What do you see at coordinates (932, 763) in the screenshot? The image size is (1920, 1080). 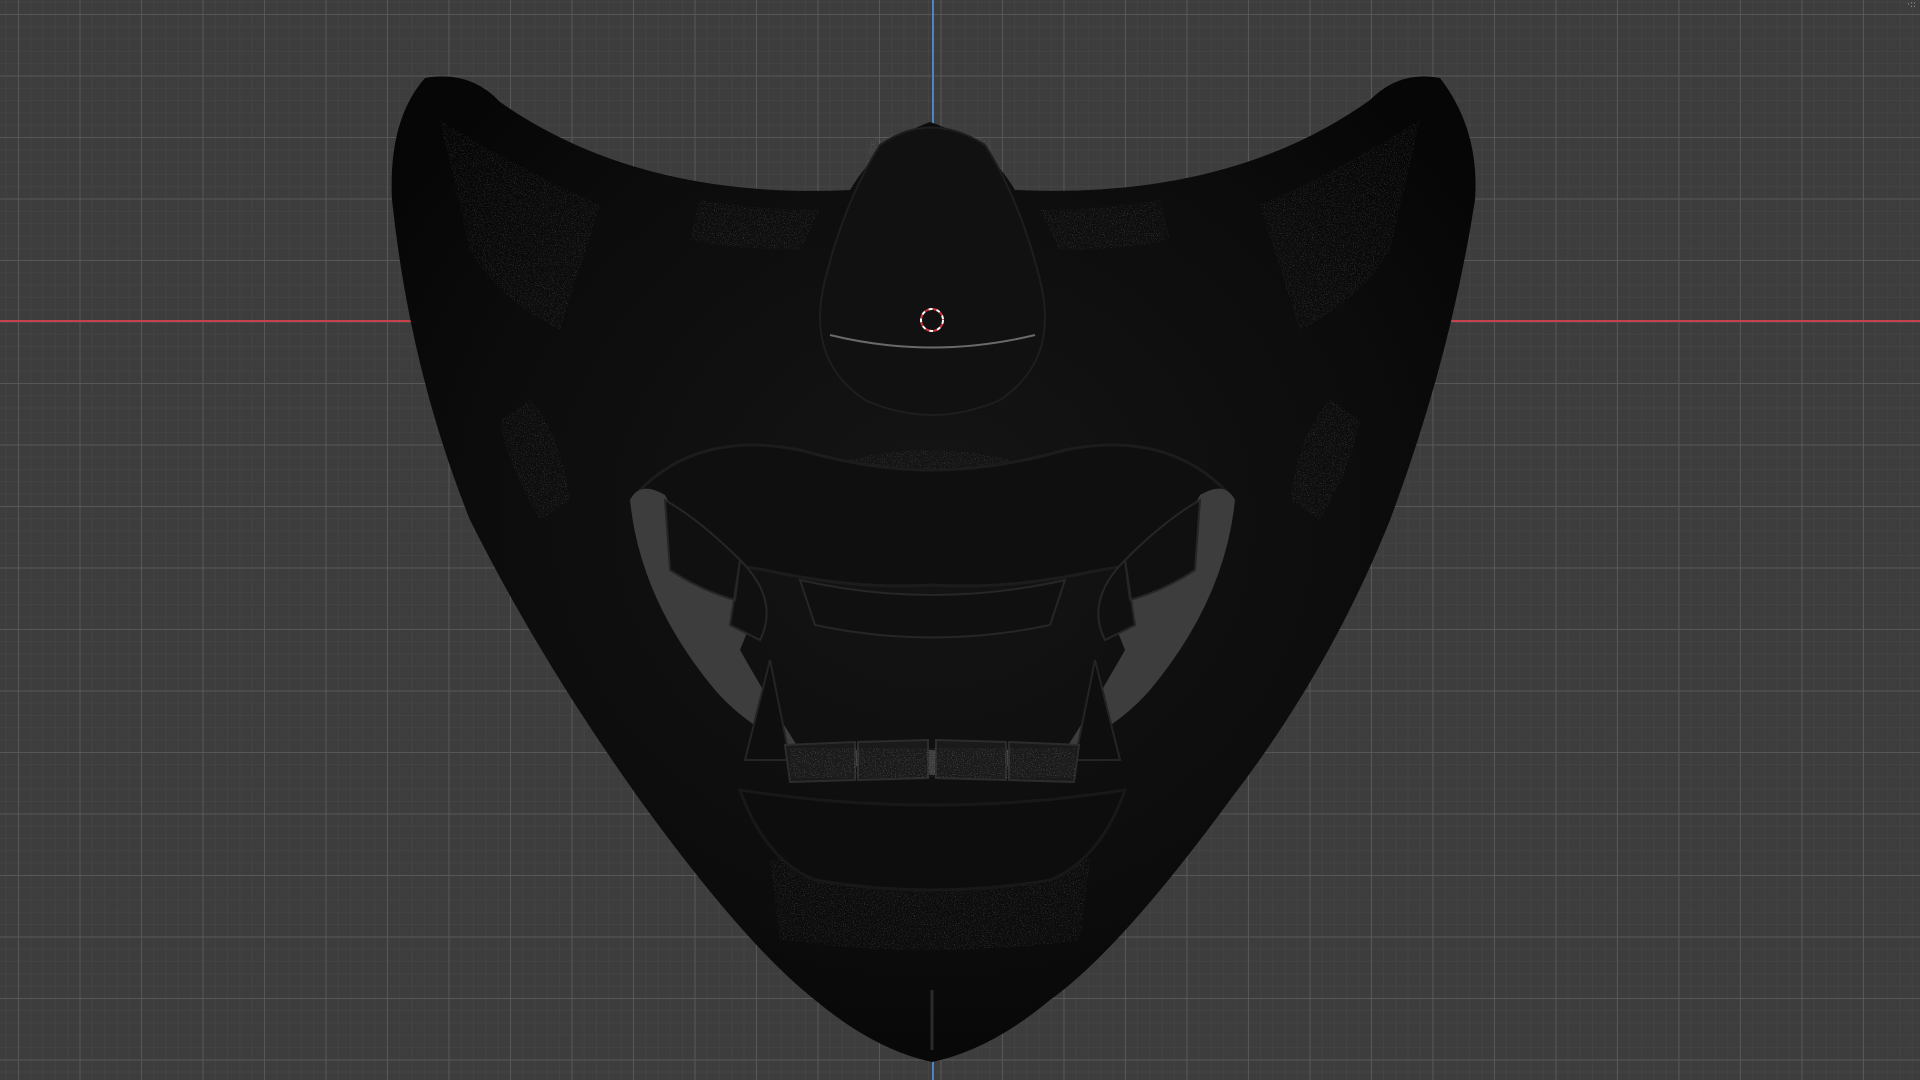 I see `lower-teeth-texture` at bounding box center [932, 763].